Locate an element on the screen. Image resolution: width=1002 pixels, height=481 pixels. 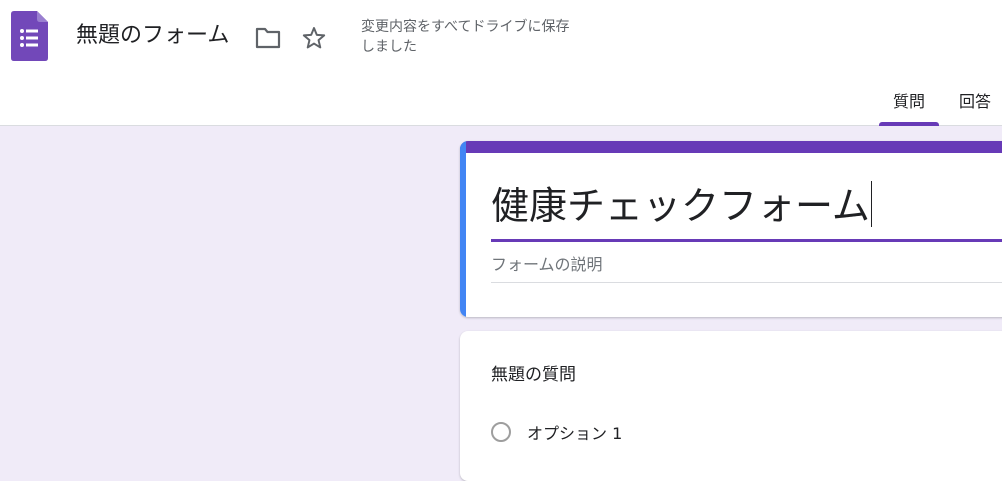
text-cursor is located at coordinates (871, 204).